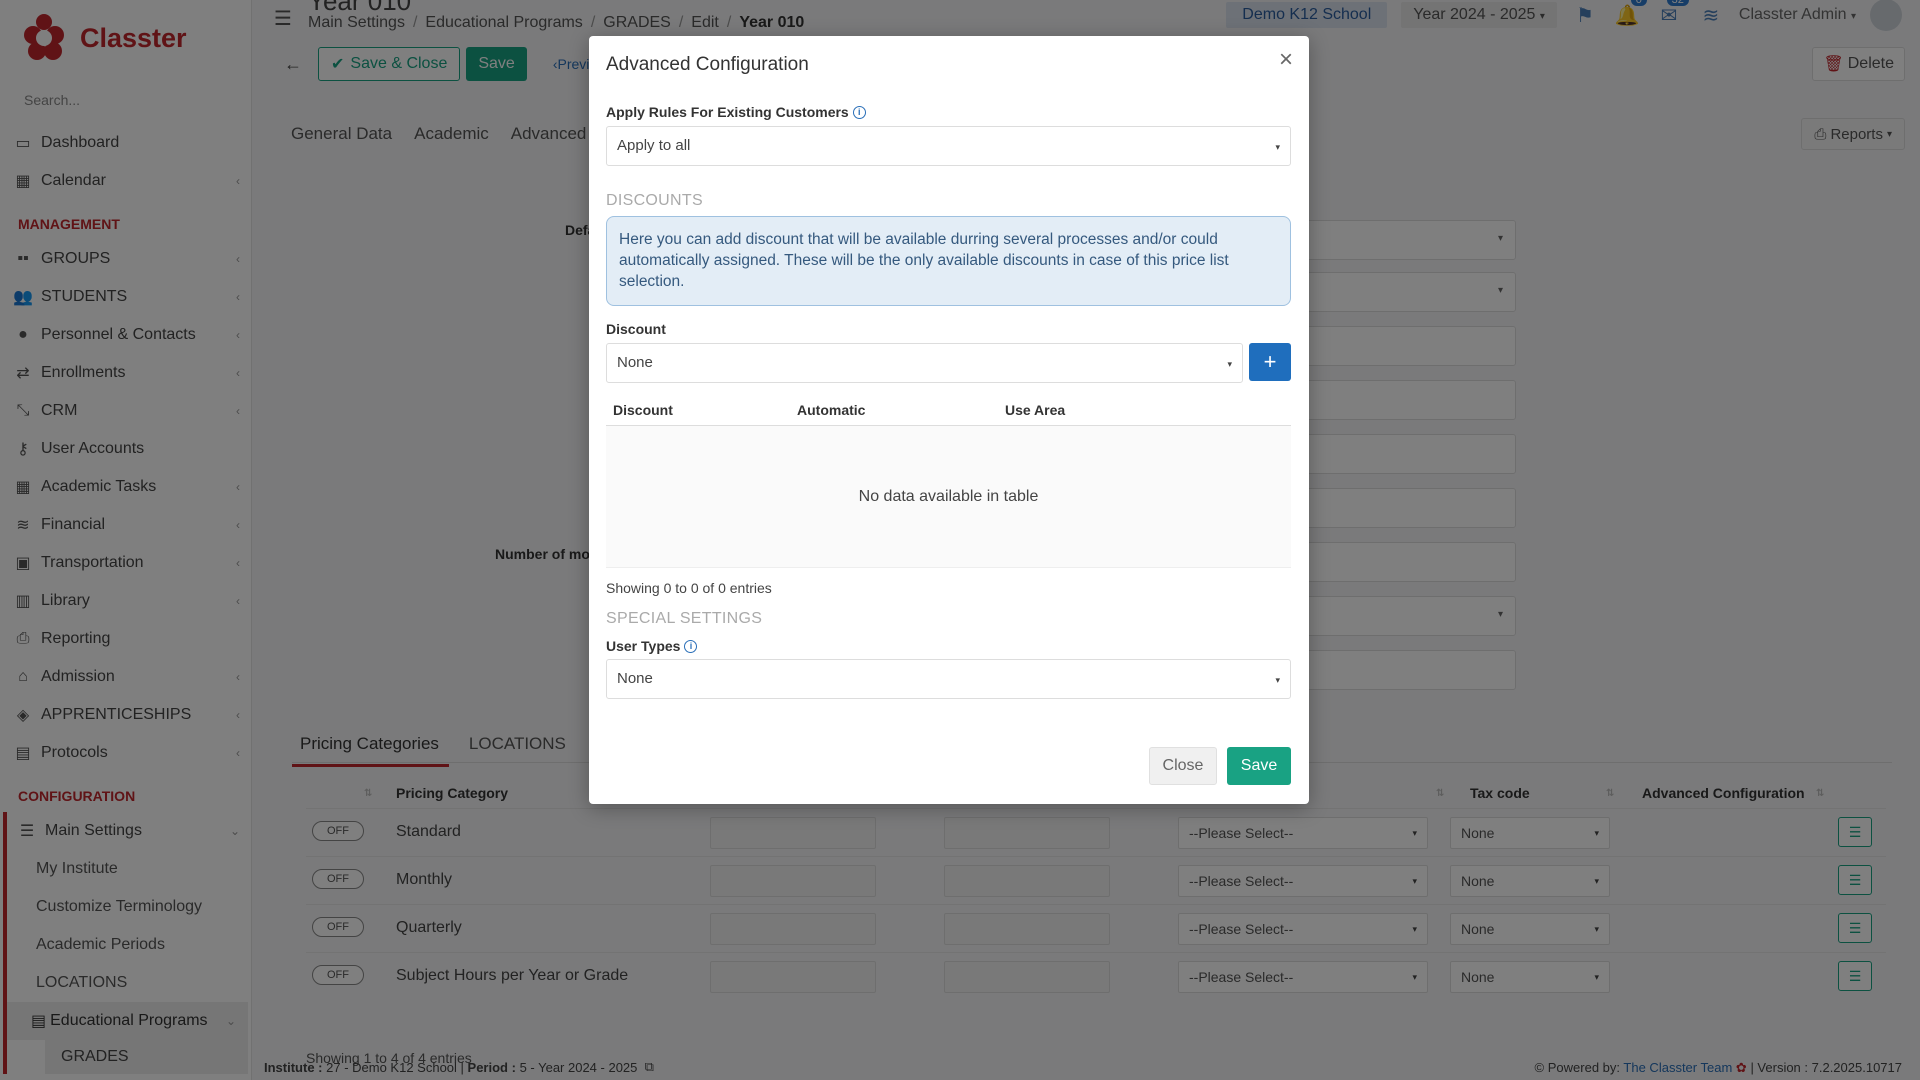 The image size is (1920, 1080). Describe the element at coordinates (1183, 766) in the screenshot. I see `modal-close-button: Close` at that location.